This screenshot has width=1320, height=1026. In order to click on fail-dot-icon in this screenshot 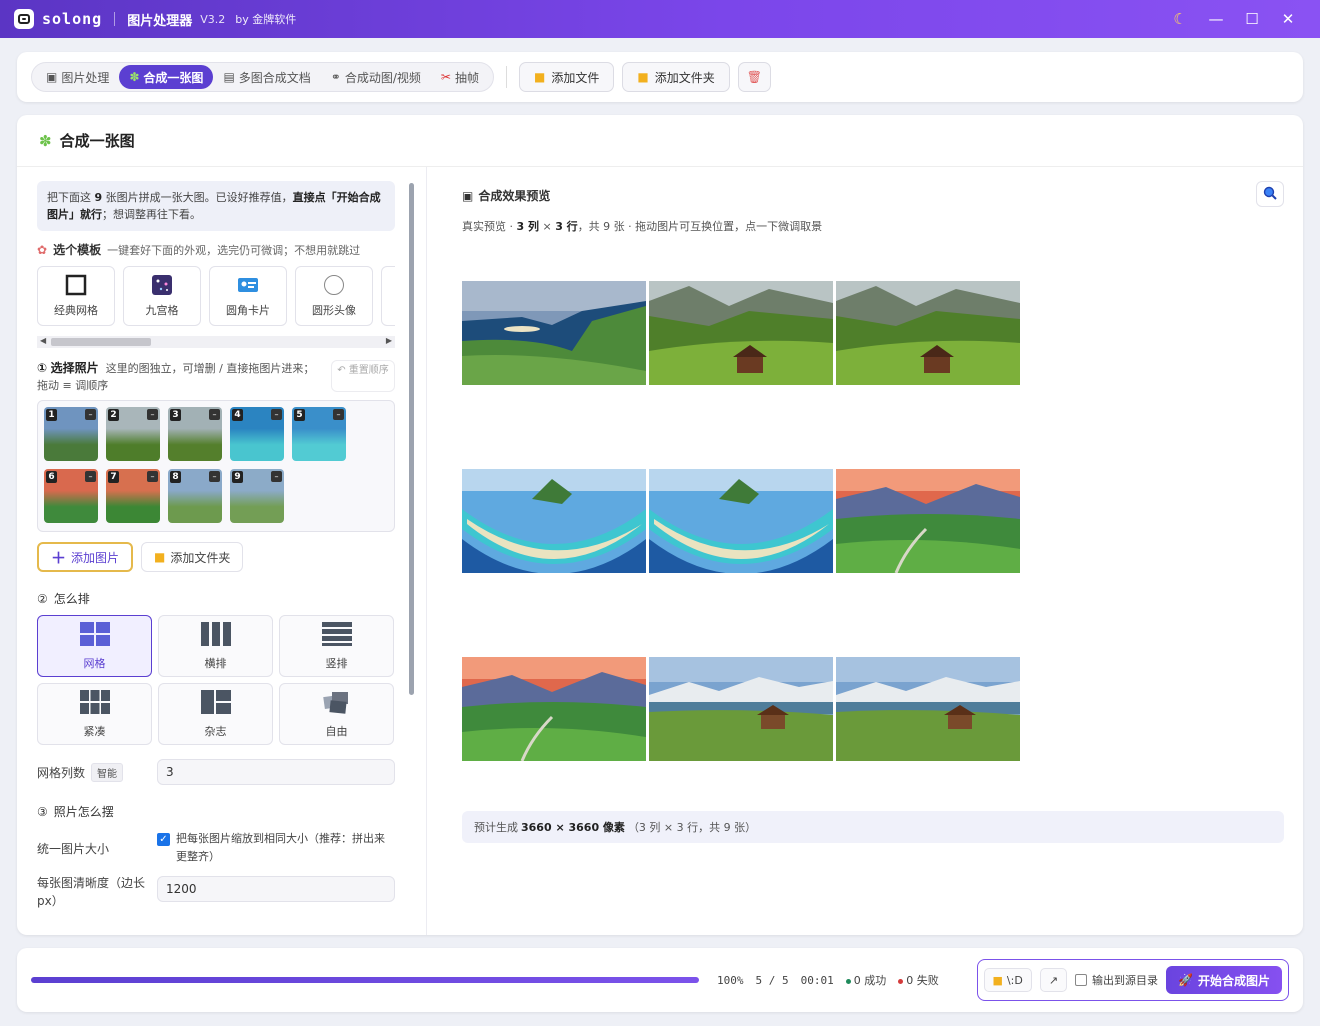, I will do `click(901, 981)`.